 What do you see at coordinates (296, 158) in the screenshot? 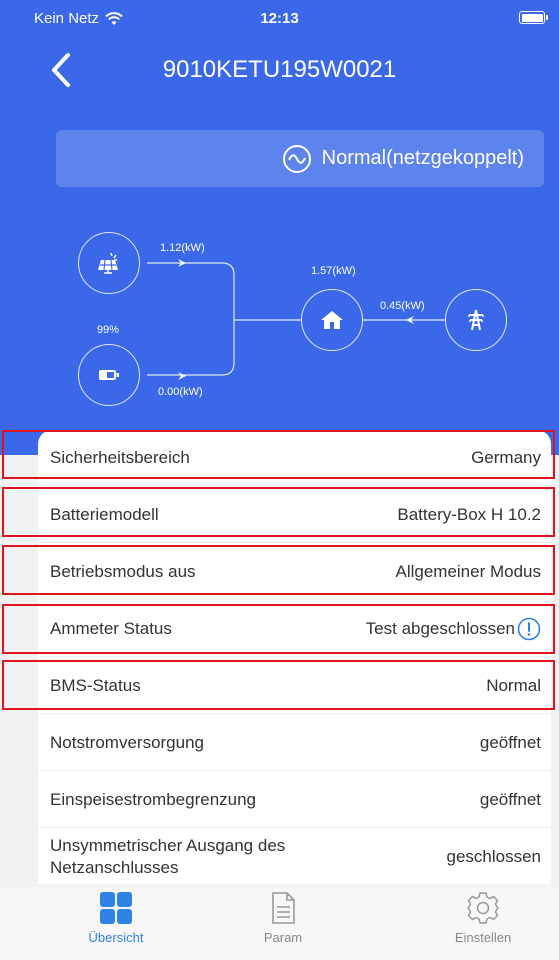
I see `sine-wave-icon` at bounding box center [296, 158].